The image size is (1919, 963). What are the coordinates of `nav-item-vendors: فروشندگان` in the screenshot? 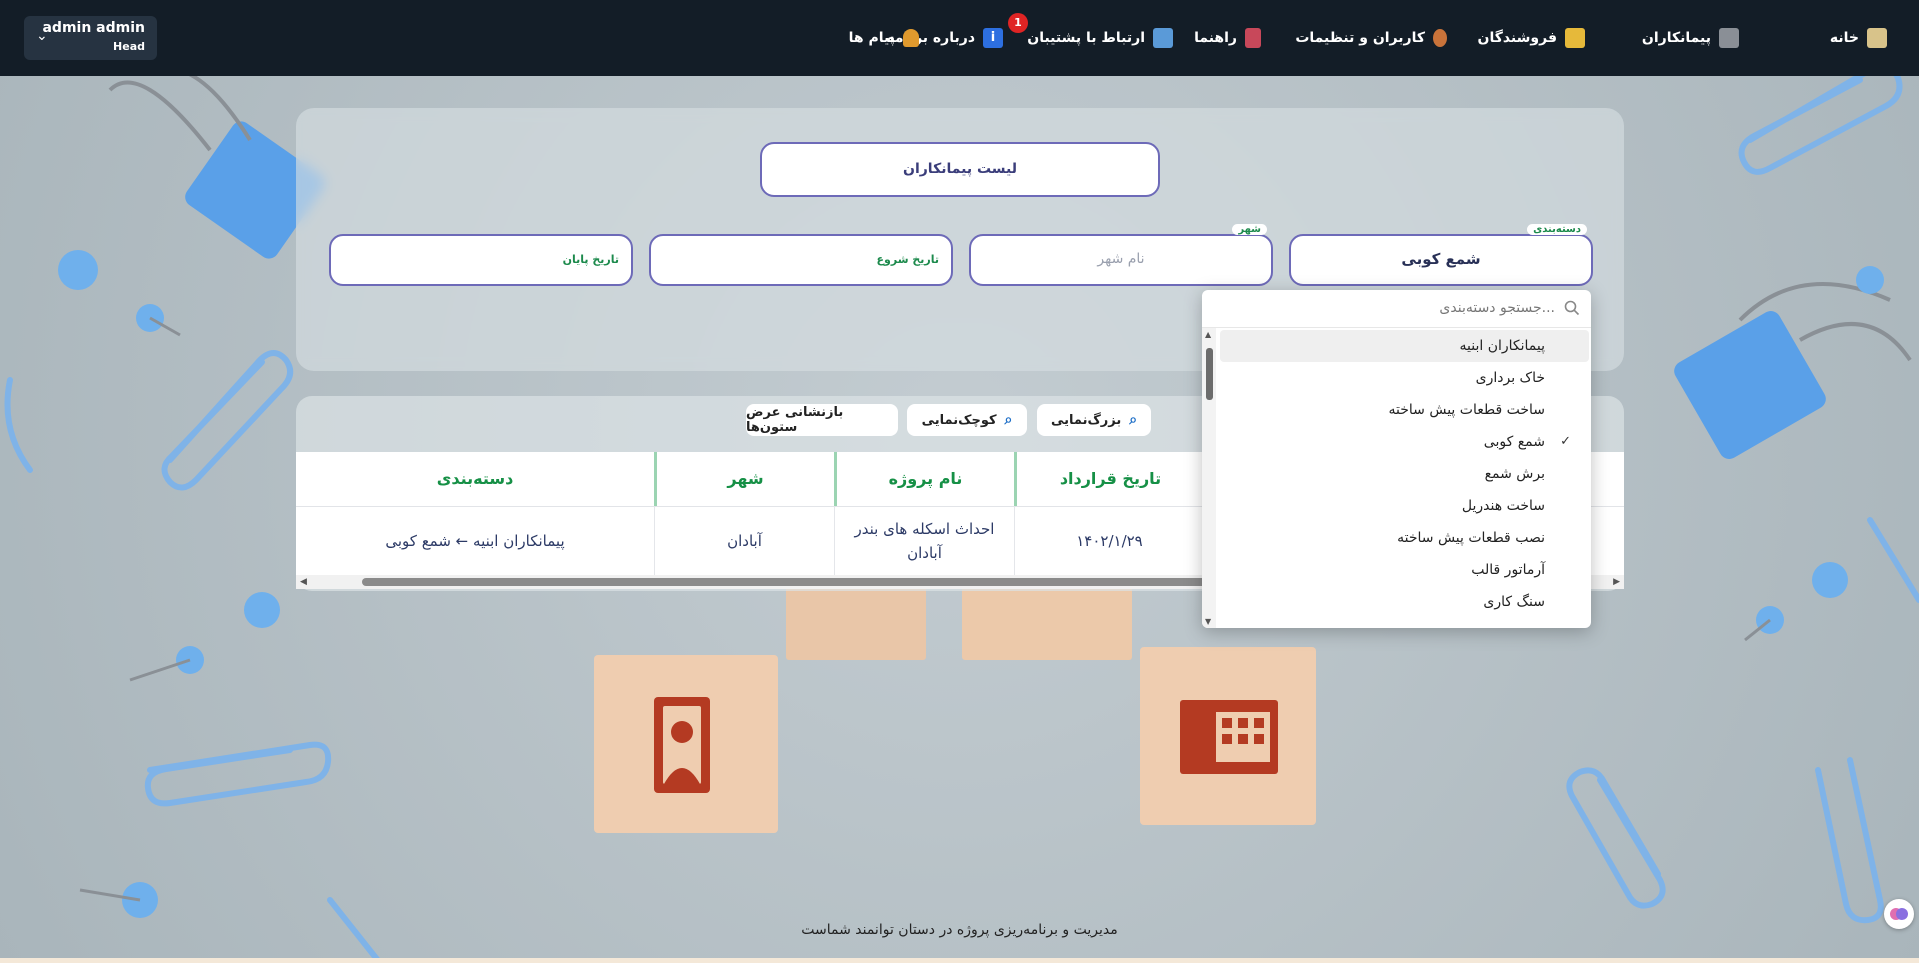 It's located at (1531, 38).